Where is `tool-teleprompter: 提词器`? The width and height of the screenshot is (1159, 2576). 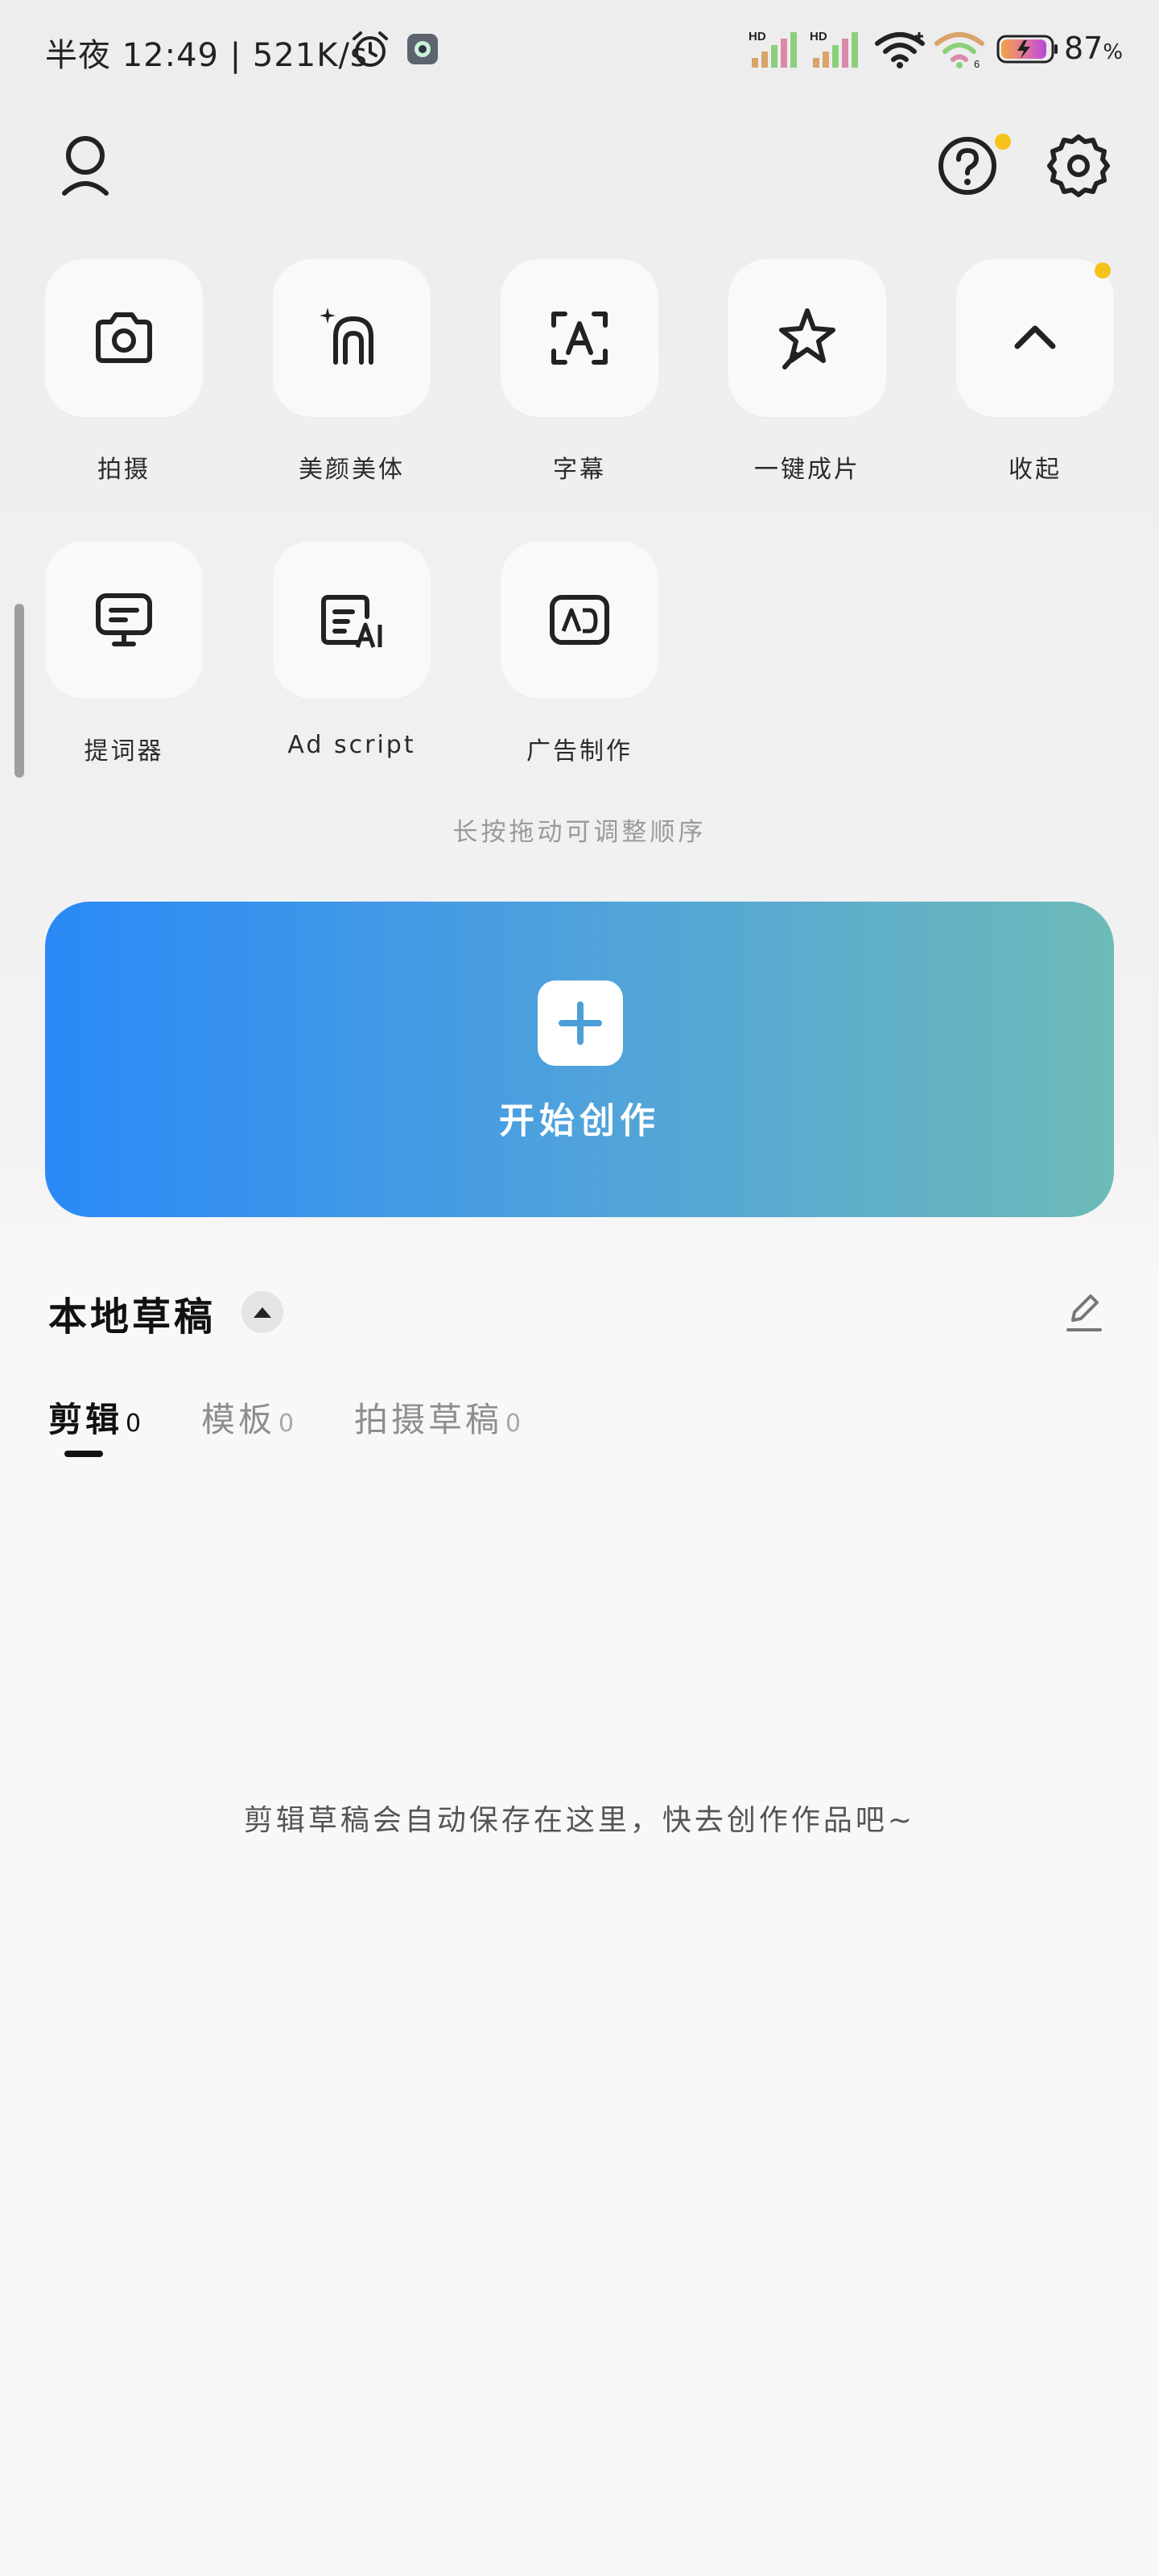
tool-teleprompter: 提词器 is located at coordinates (124, 653).